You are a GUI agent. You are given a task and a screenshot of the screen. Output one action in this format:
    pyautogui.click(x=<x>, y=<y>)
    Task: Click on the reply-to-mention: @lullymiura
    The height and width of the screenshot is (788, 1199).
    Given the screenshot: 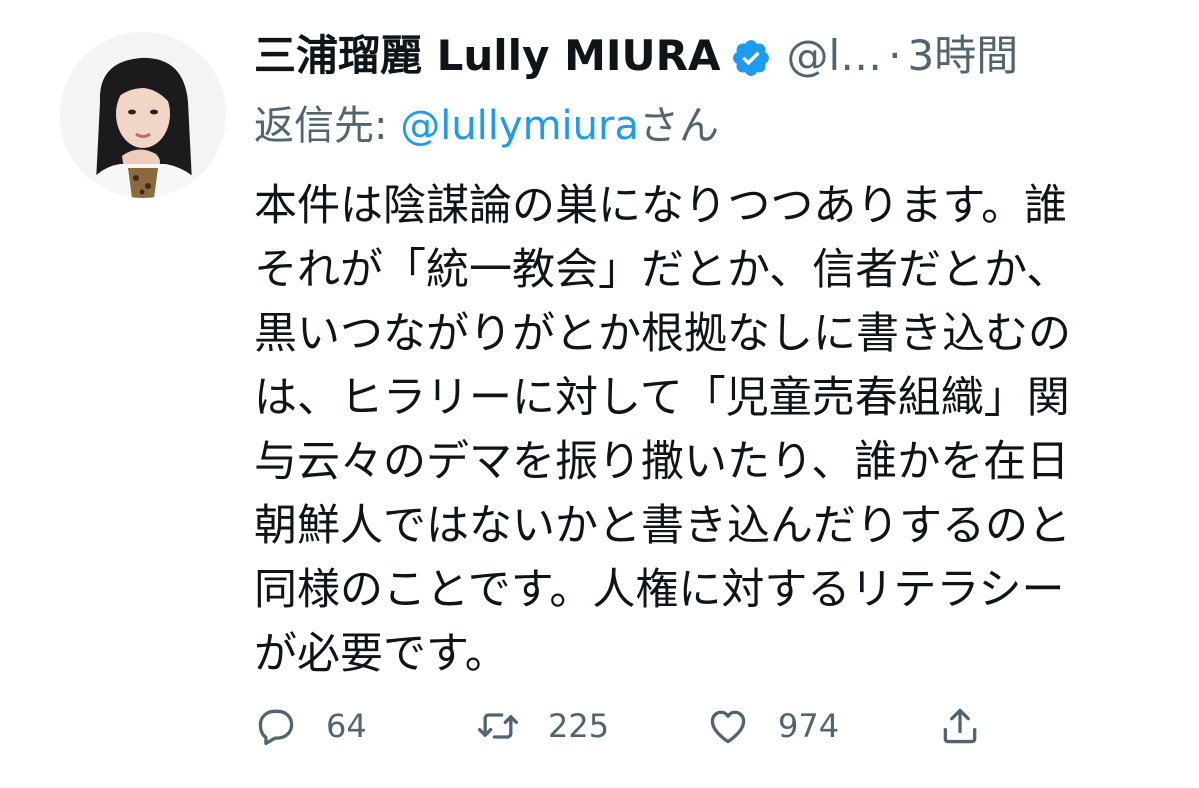 What is the action you would take?
    pyautogui.click(x=519, y=126)
    